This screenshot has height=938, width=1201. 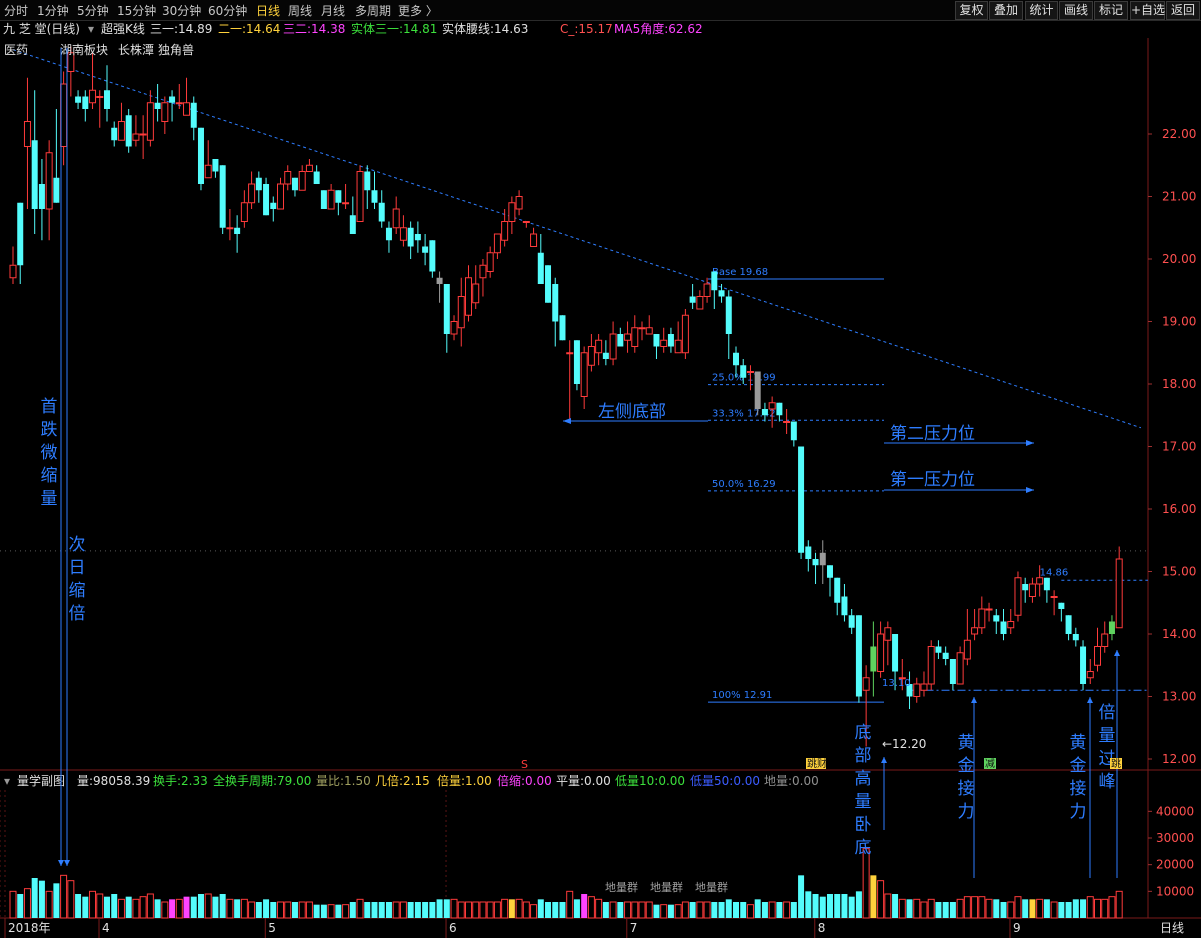 I want to click on price-tick-label: 17.00, so click(x=1179, y=447).